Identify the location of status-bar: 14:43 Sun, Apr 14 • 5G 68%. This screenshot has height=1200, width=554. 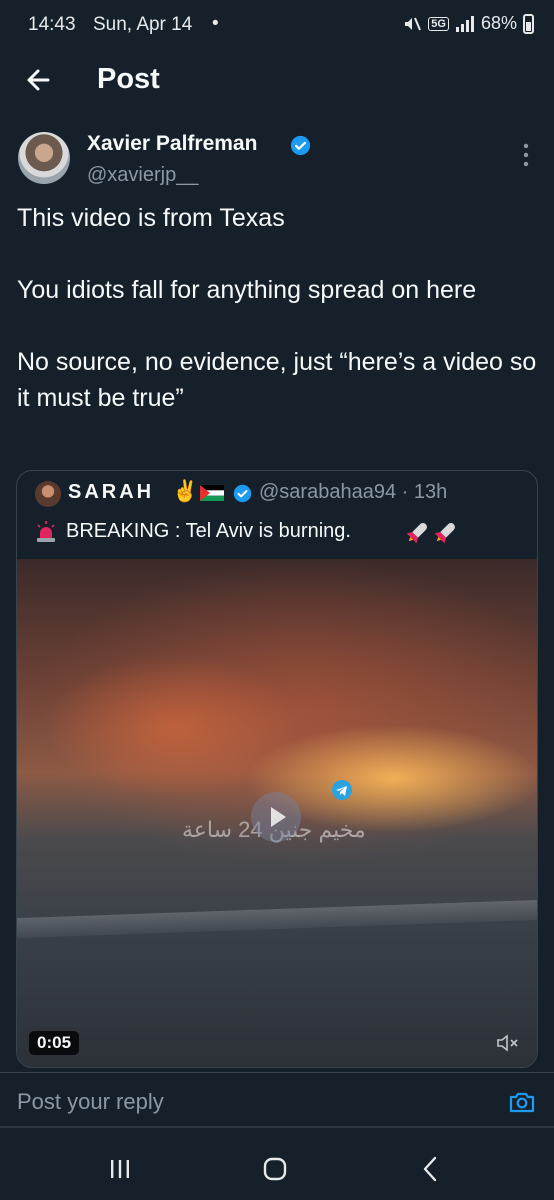
(277, 26).